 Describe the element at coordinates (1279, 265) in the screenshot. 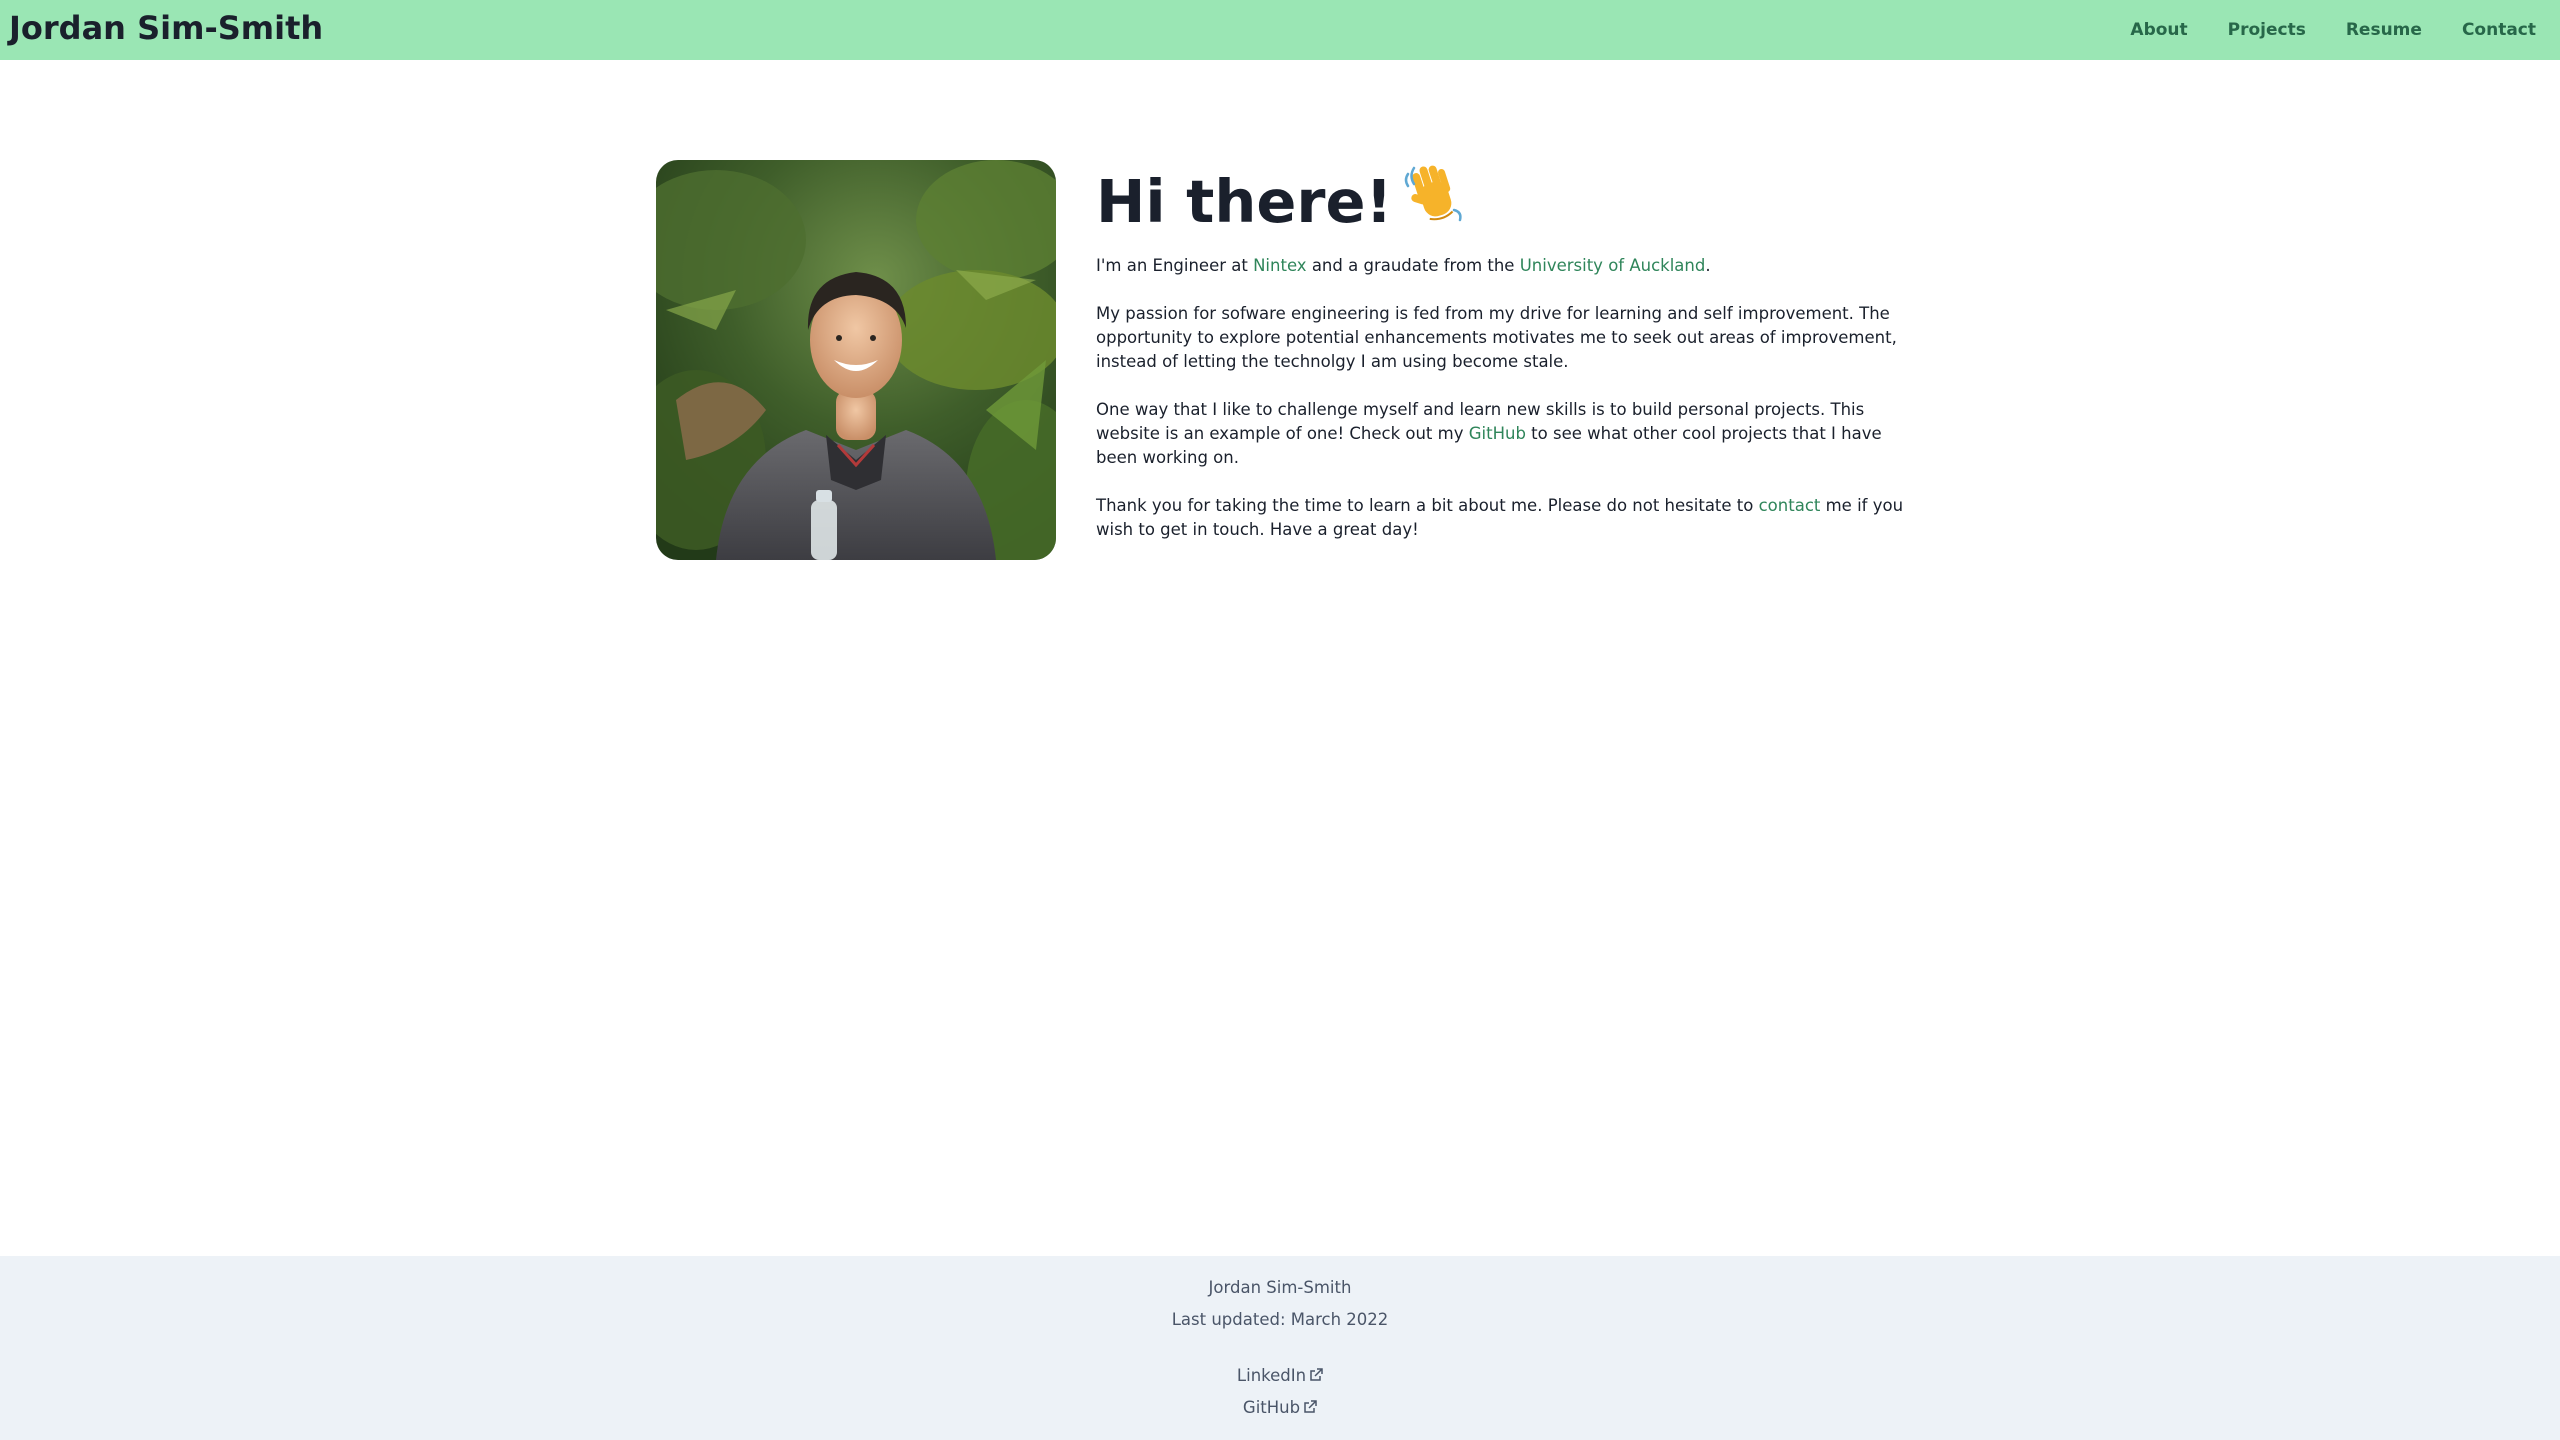

I see `nintex-link: Nintex` at that location.